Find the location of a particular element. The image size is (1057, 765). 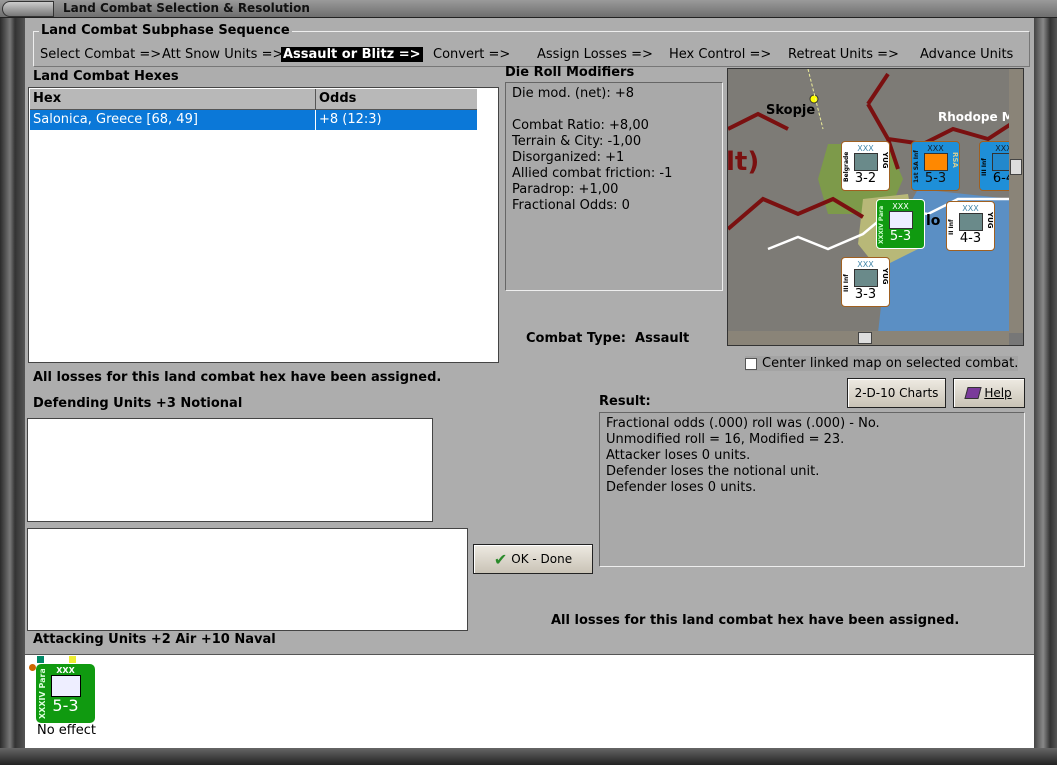

hex-table-header: Hex Odds is located at coordinates (253, 99).